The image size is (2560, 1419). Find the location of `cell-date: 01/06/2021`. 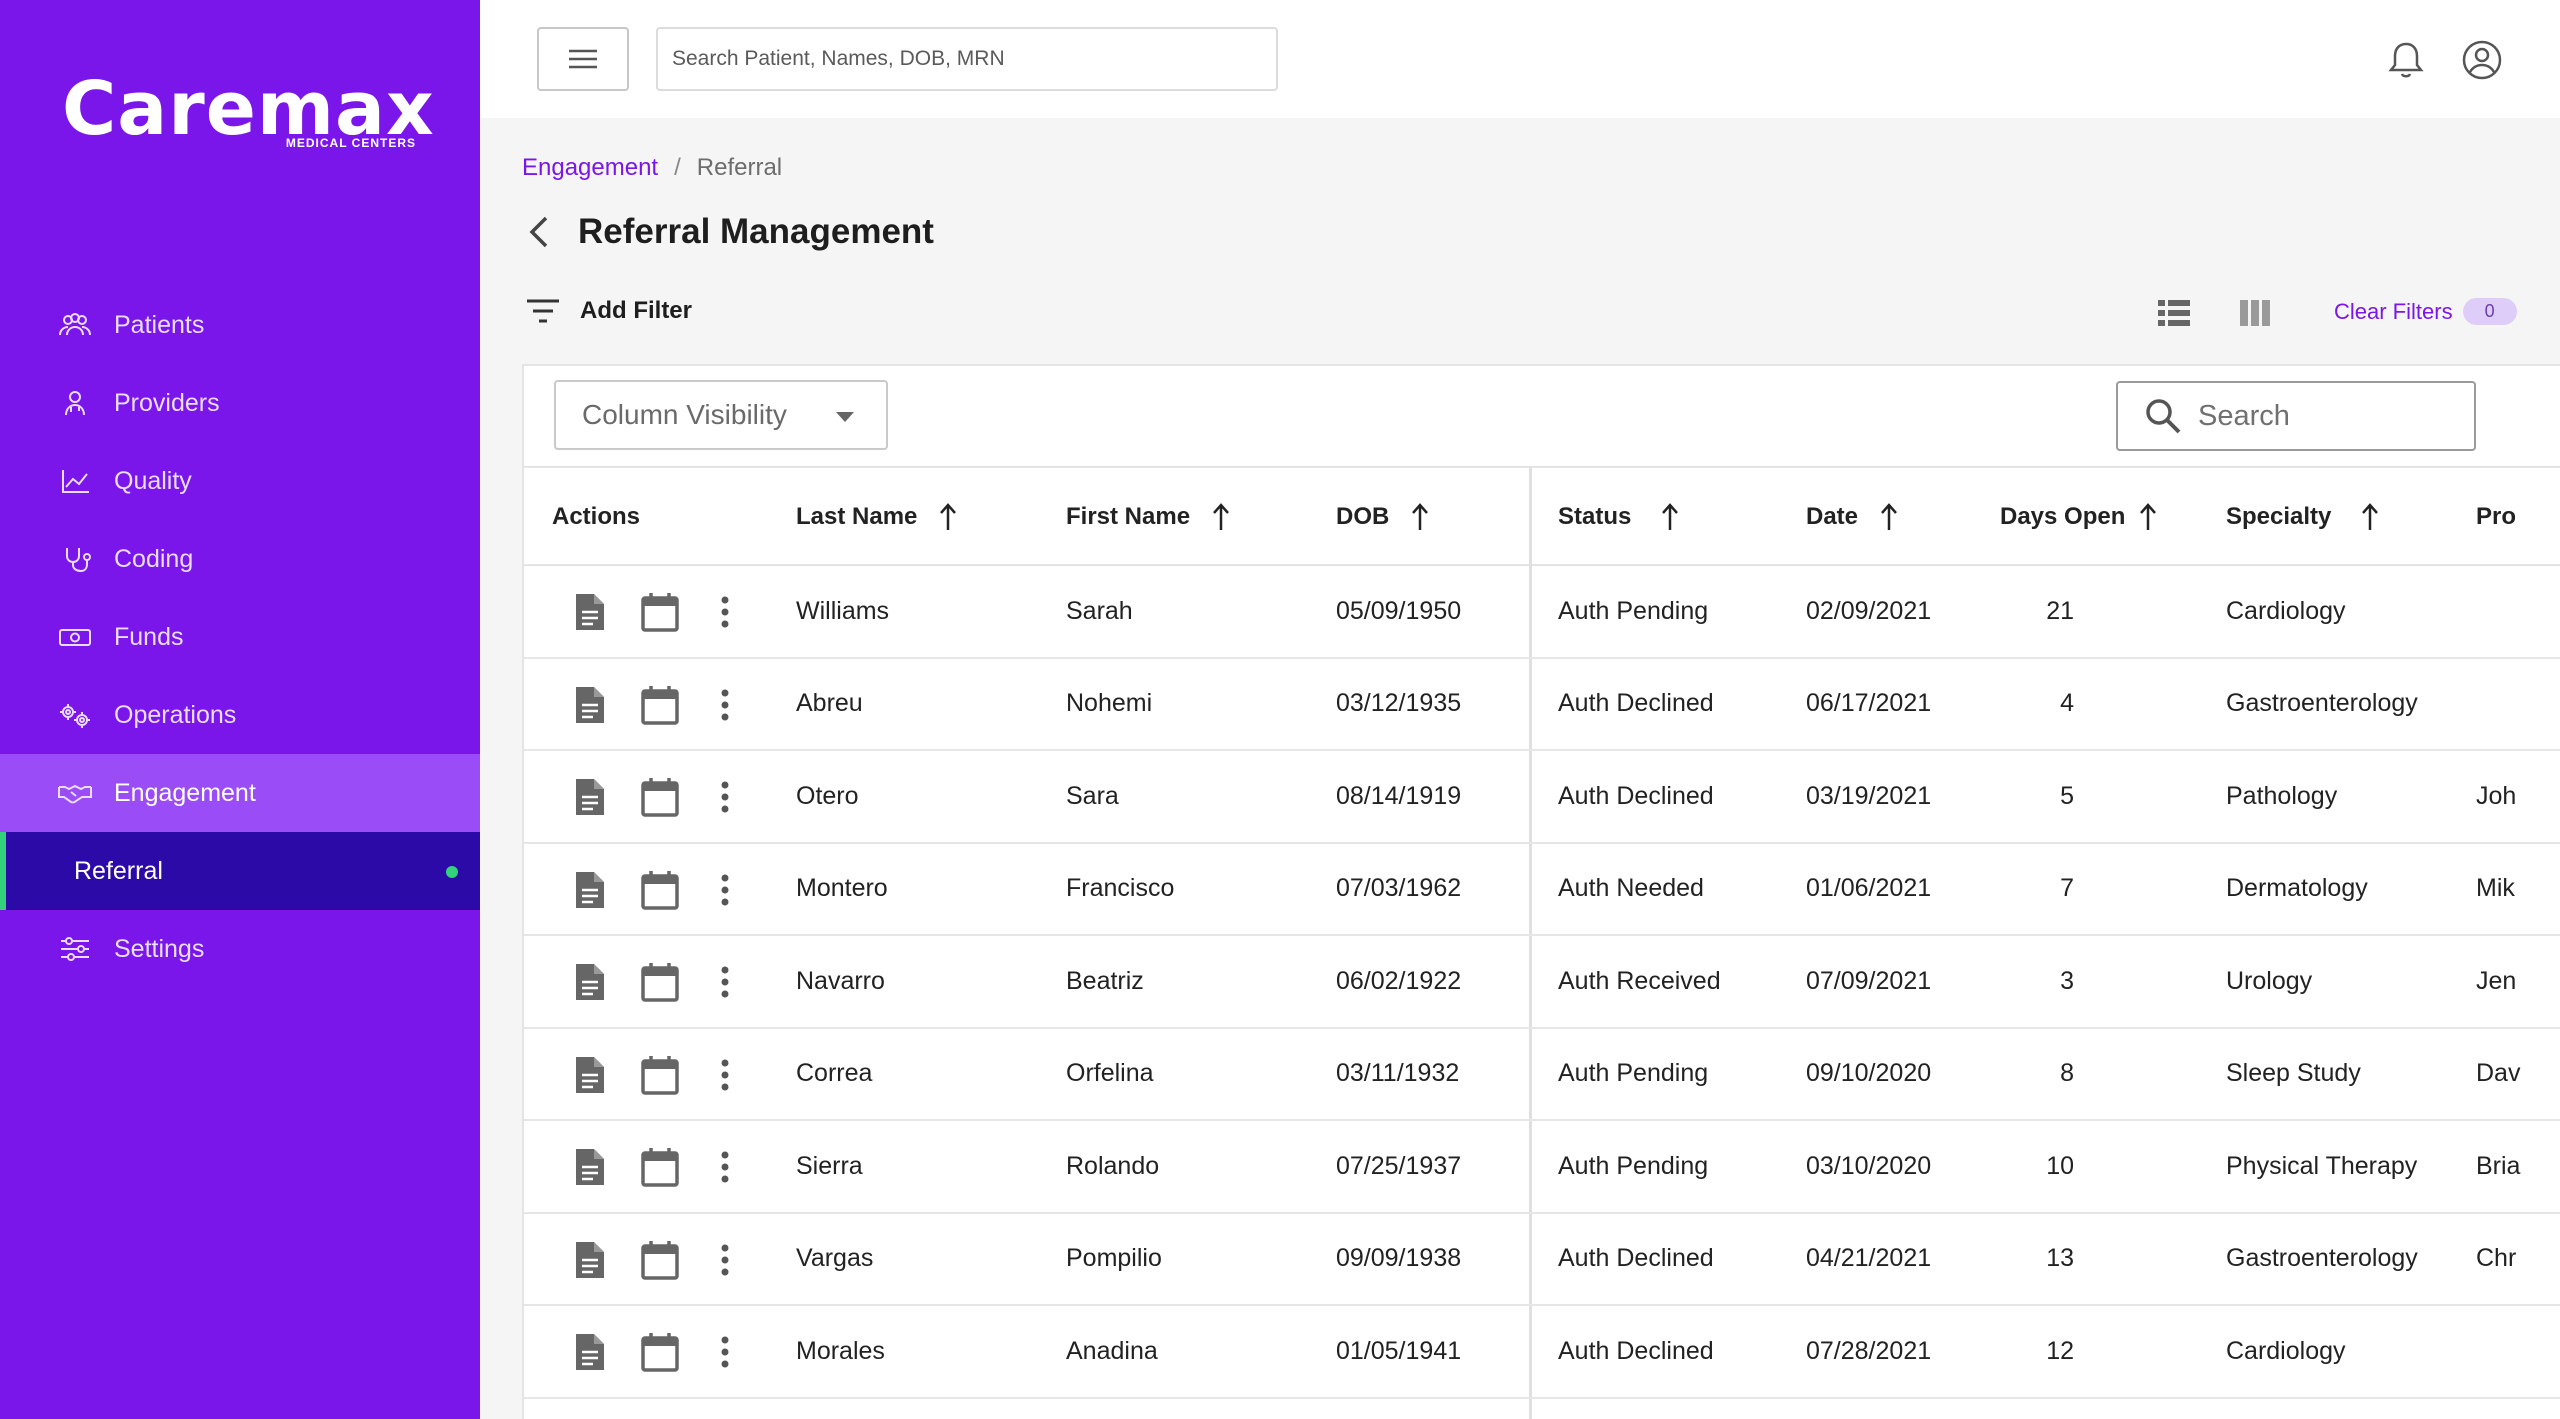

cell-date: 01/06/2021 is located at coordinates (1869, 888).